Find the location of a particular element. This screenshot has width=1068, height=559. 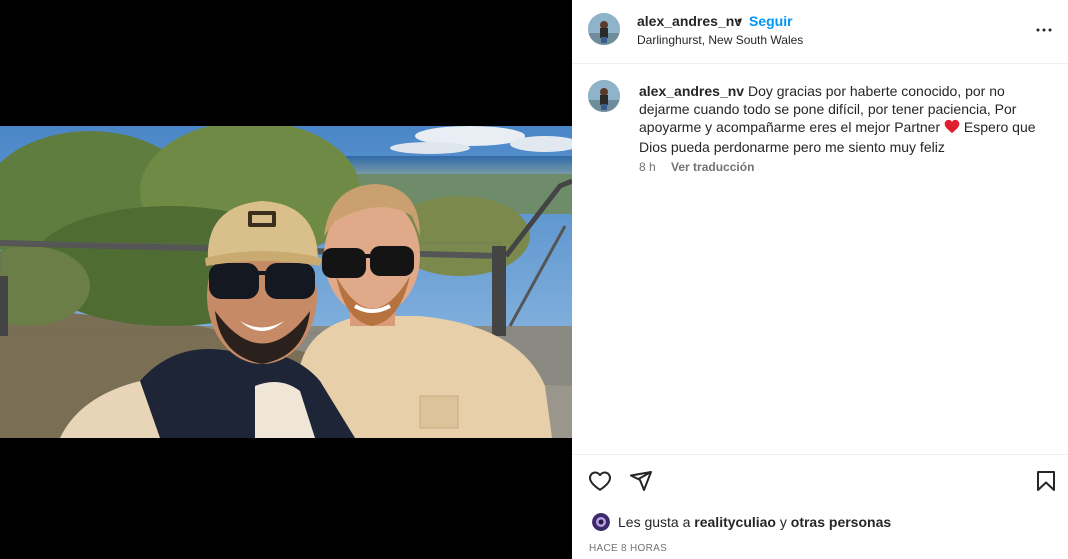

post-location: Darlinghurst, New South Wales is located at coordinates (720, 40).